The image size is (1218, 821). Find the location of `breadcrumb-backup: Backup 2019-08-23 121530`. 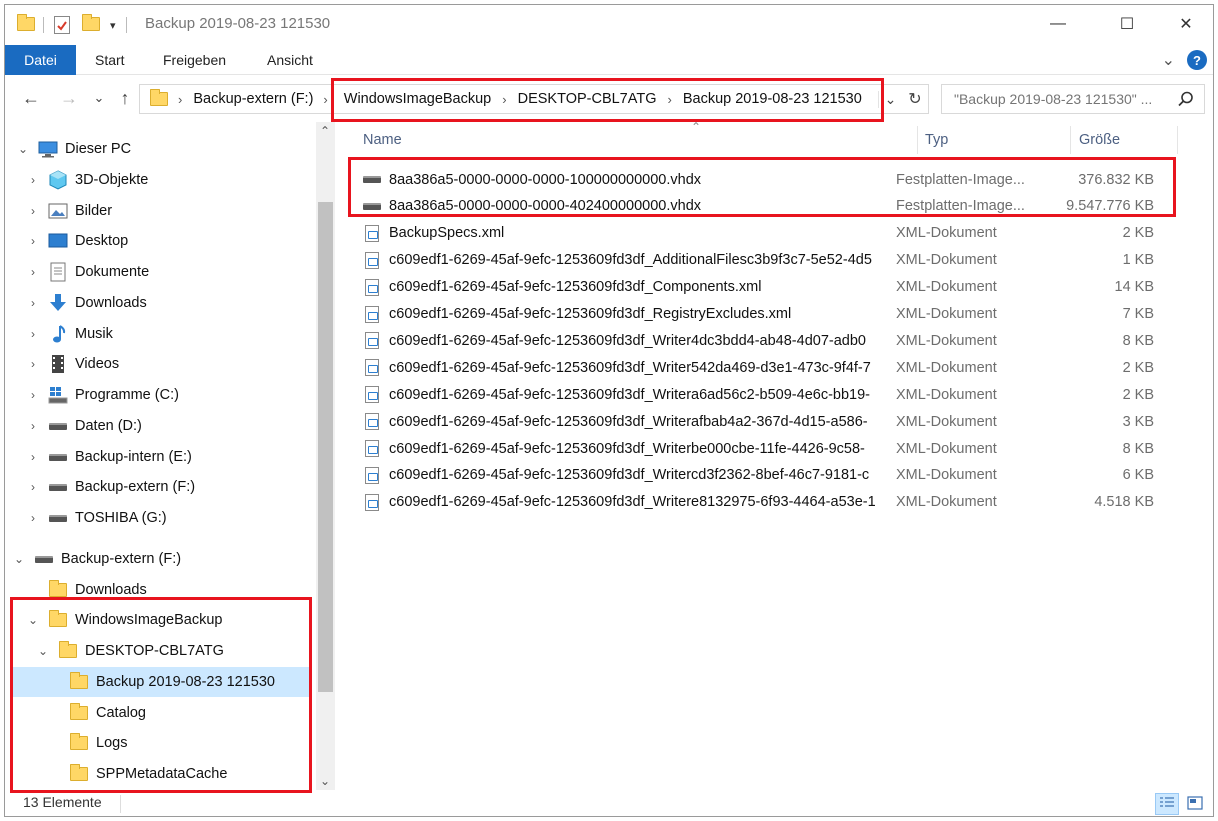

breadcrumb-backup: Backup 2019-08-23 121530 is located at coordinates (772, 99).